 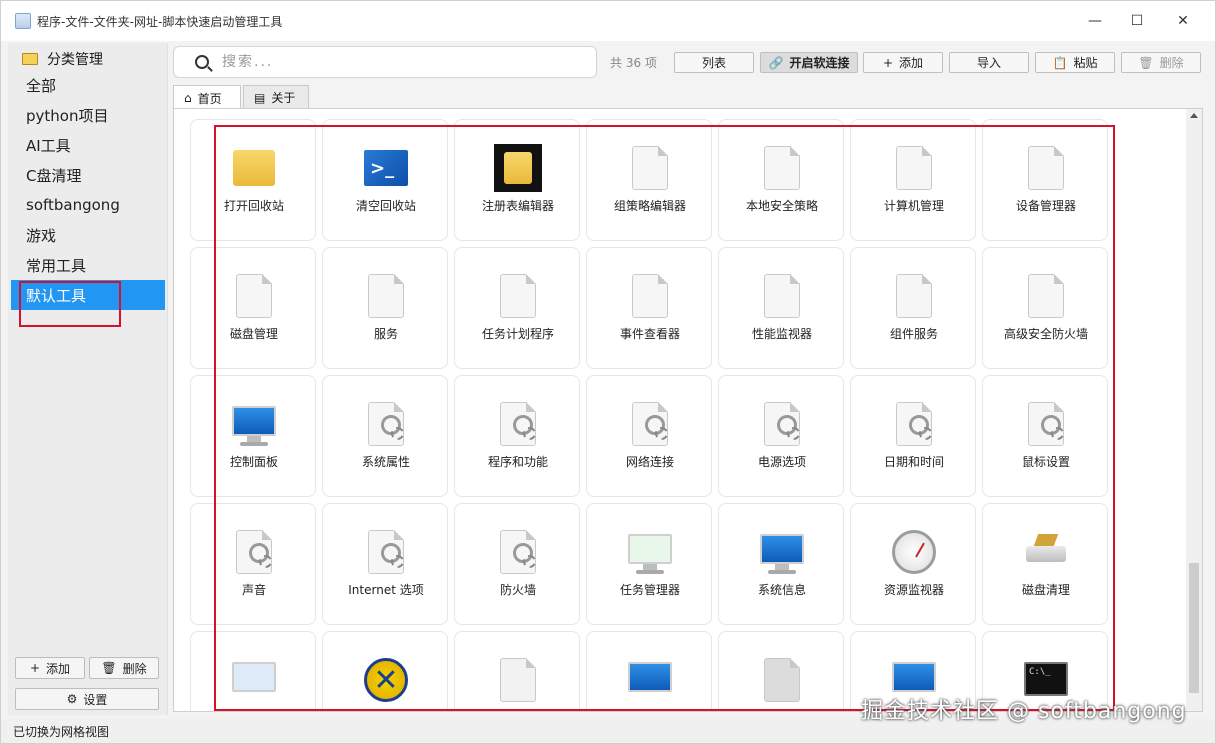 What do you see at coordinates (253, 436) in the screenshot?
I see `tool-card: 控制面板` at bounding box center [253, 436].